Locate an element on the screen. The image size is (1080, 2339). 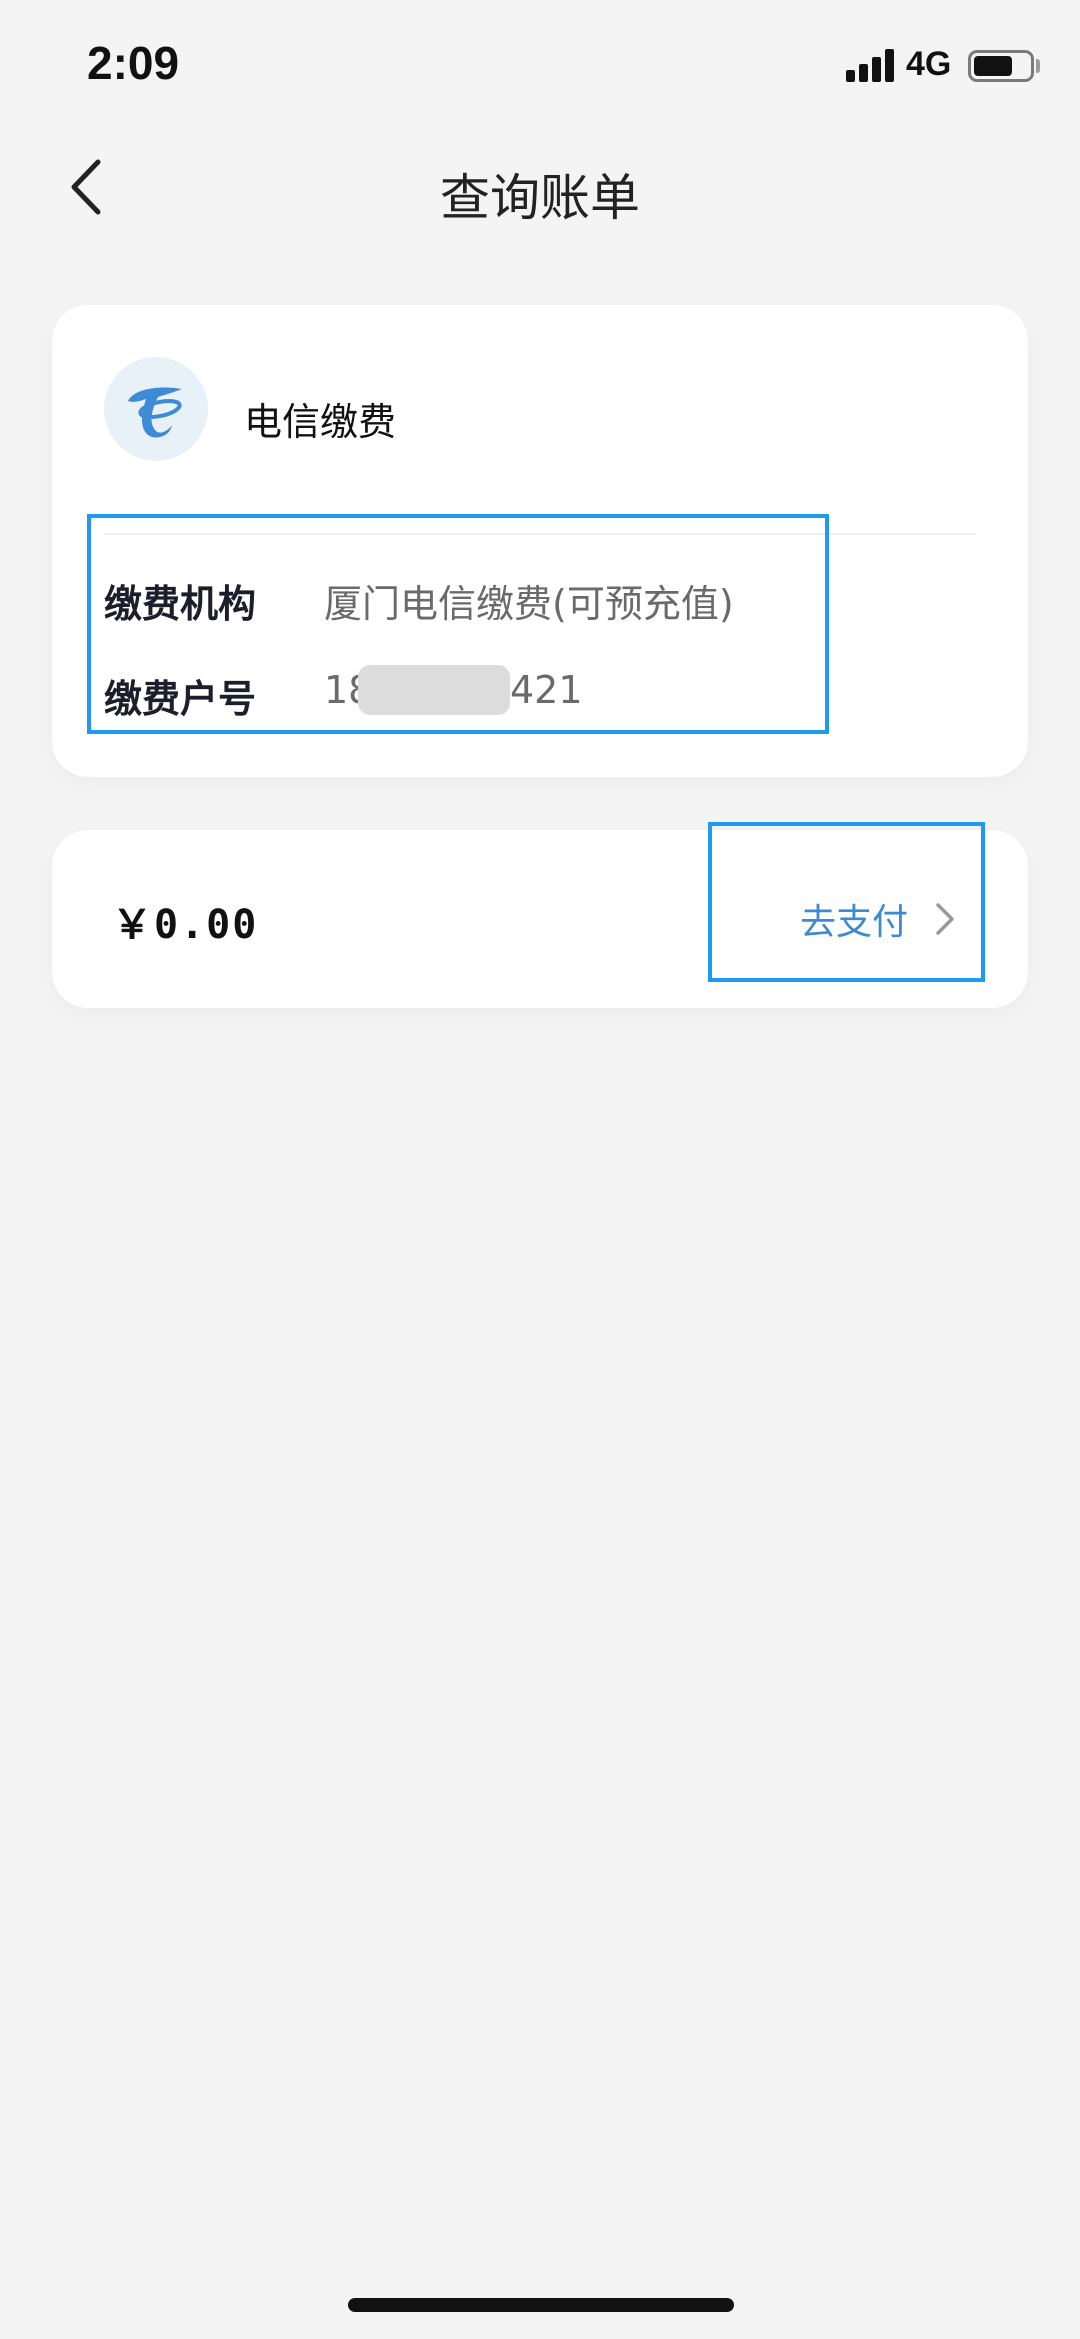
page-title: 查询账单 is located at coordinates (540, 198).